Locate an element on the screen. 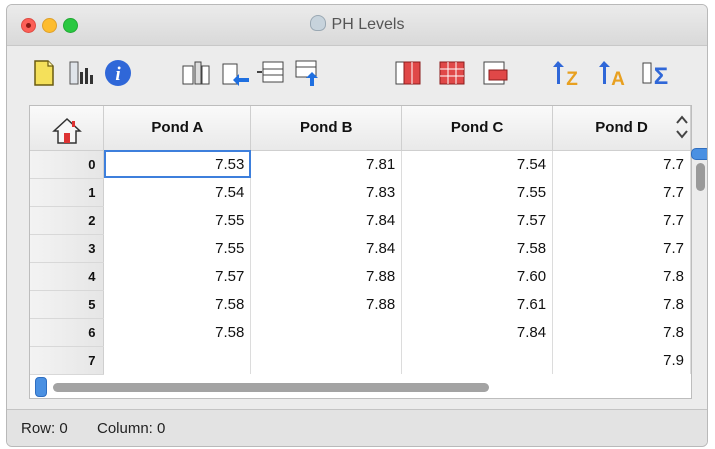 This screenshot has width=715, height=449. table-row: 6 7.58 7.84 7.8 is located at coordinates (360, 332).